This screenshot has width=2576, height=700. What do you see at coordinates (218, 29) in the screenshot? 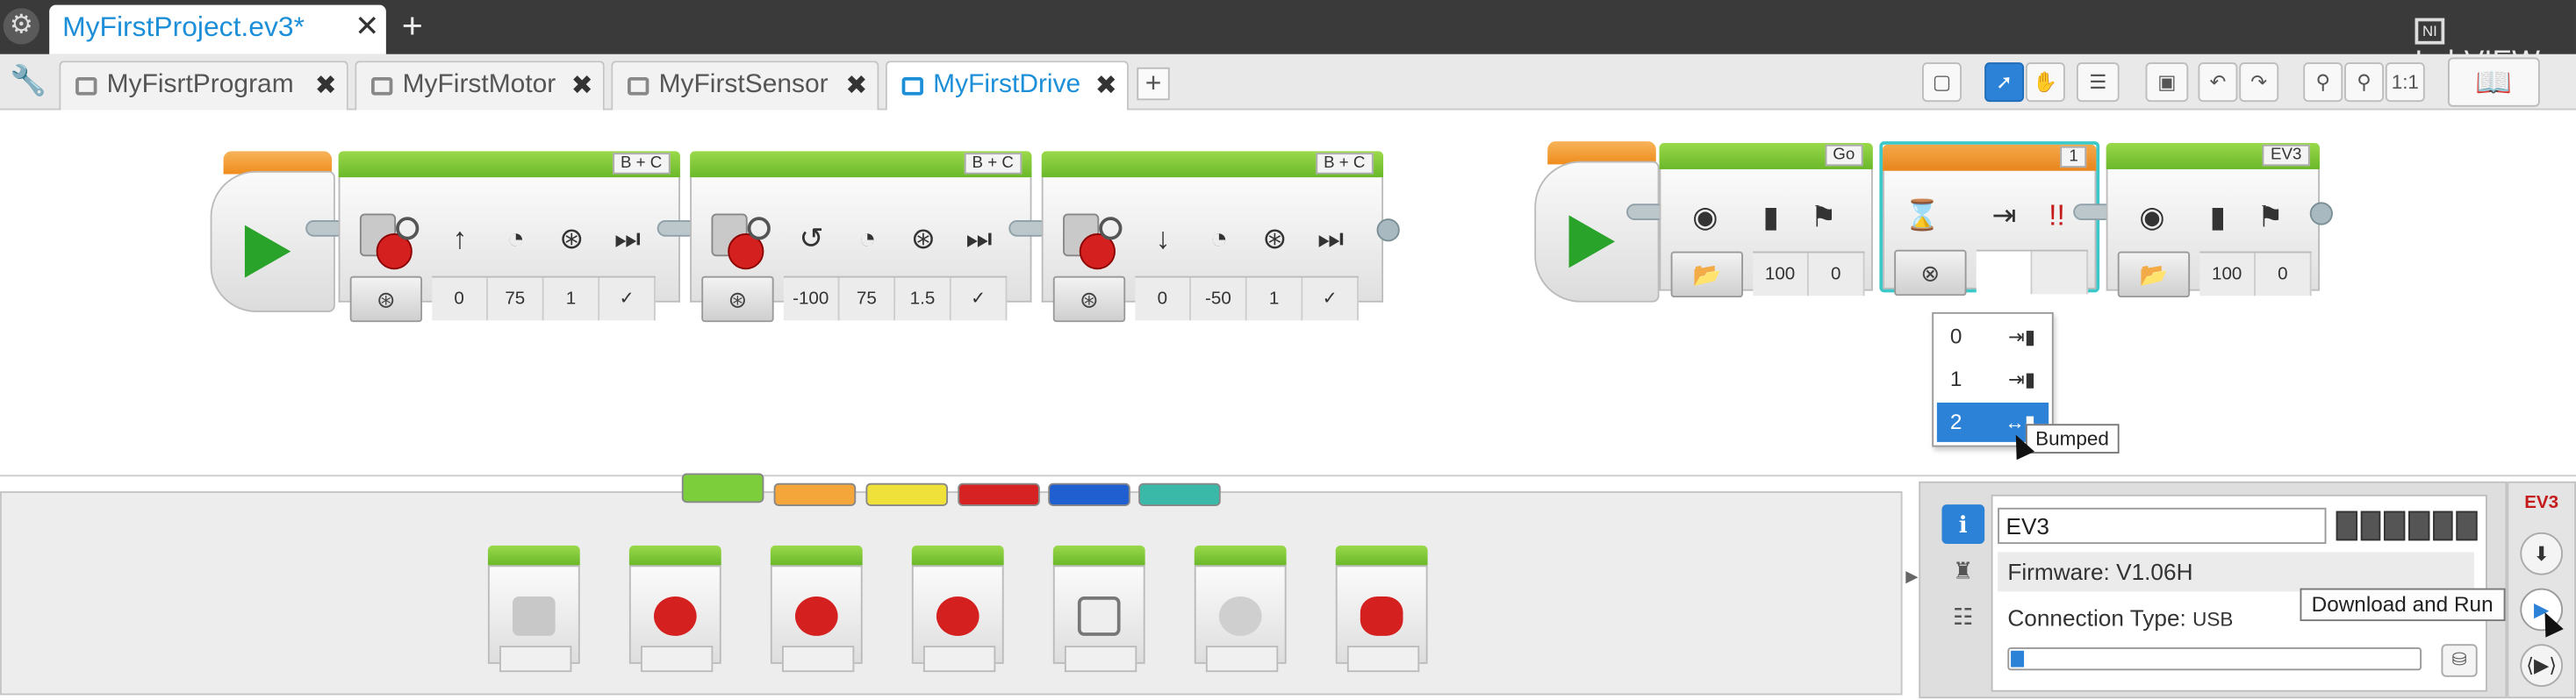
I see `project-tab: MyFirstProject.ev3* ✕` at bounding box center [218, 29].